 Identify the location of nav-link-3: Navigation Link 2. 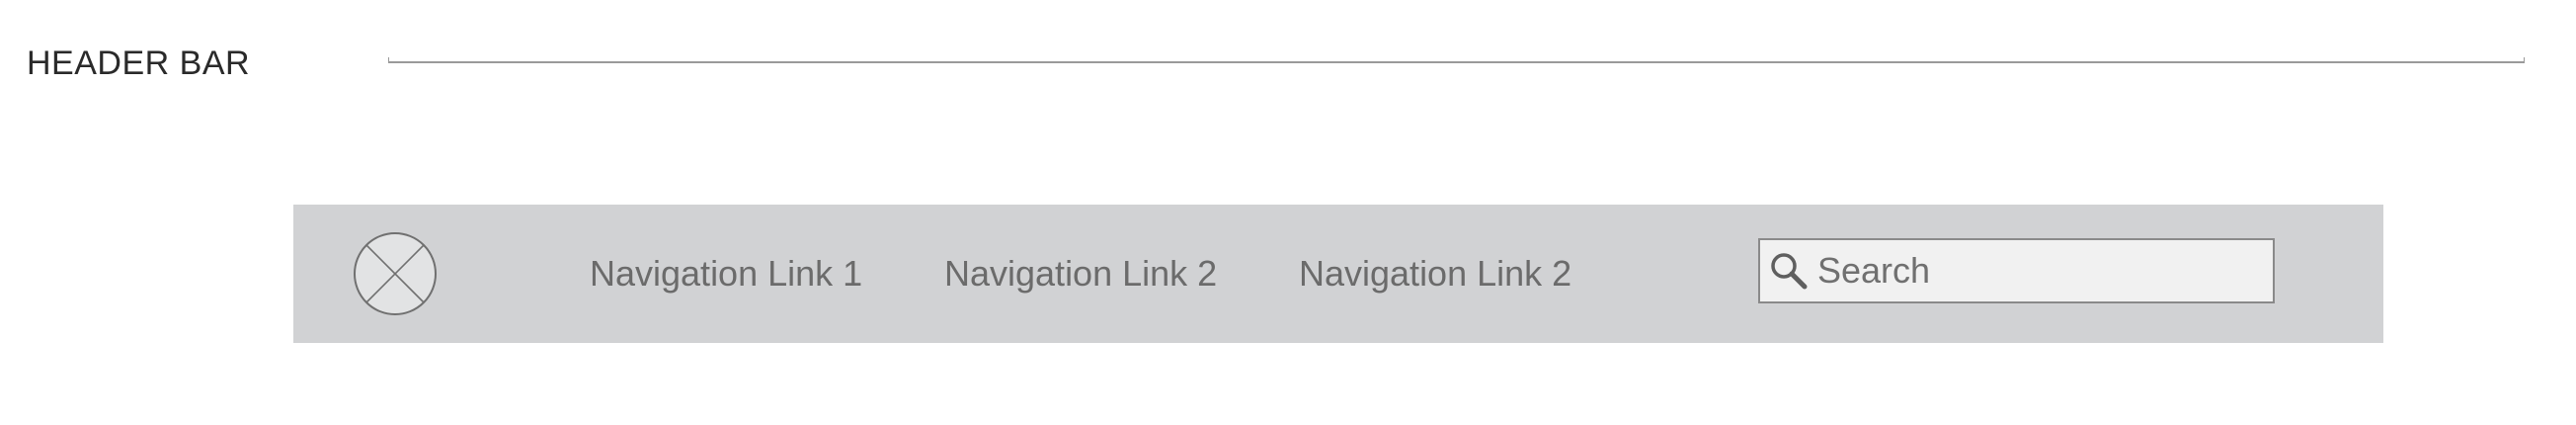
(1435, 274).